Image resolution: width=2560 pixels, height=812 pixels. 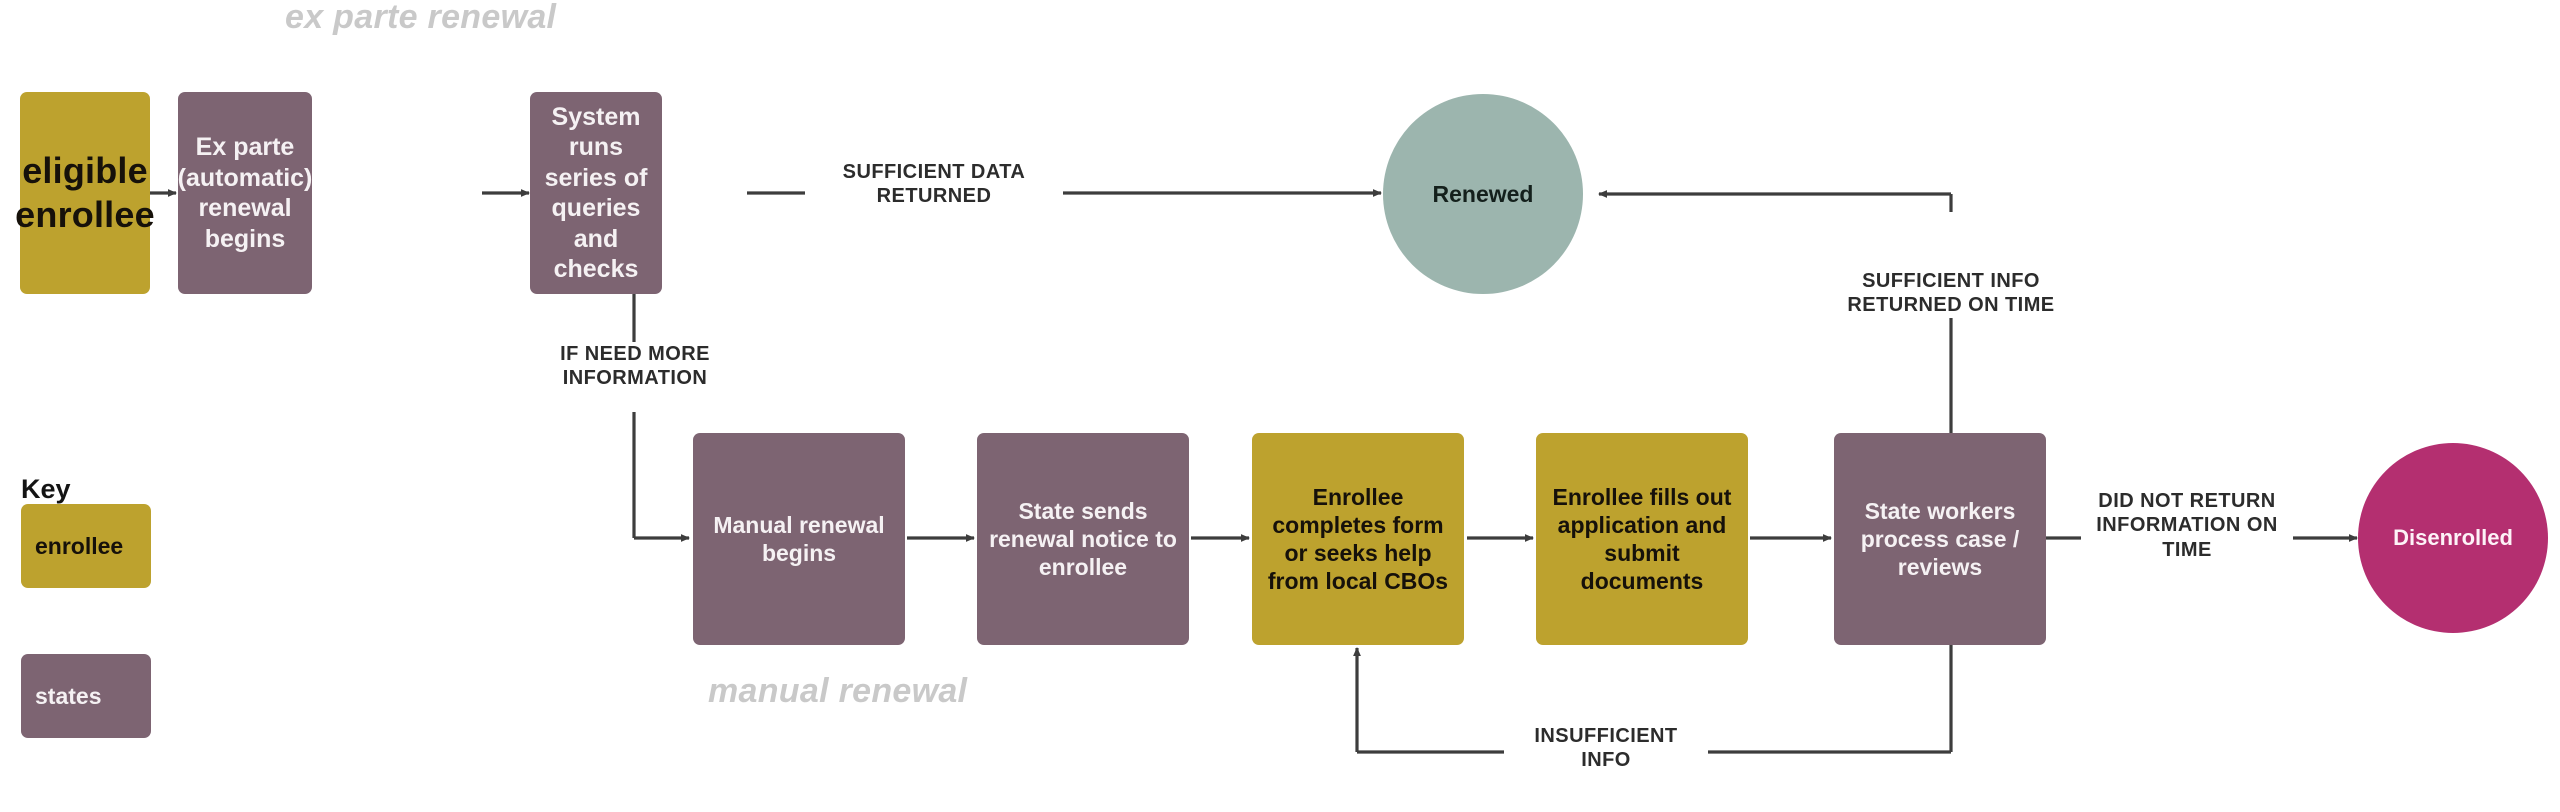 What do you see at coordinates (85, 214) in the screenshot?
I see `node-eligible-enrollee-line2: enrollee` at bounding box center [85, 214].